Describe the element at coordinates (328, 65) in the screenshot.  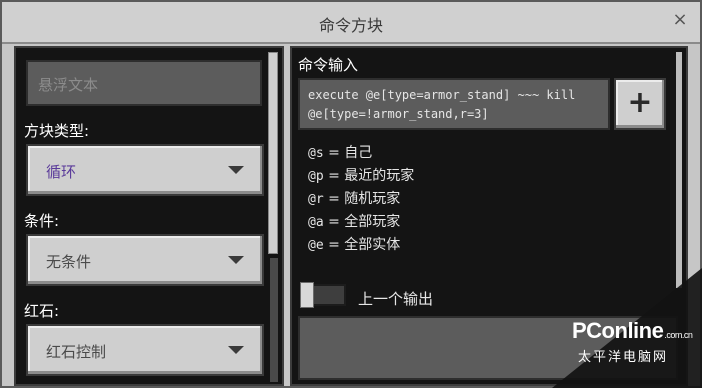
I see `command-input-label: 命令输入` at that location.